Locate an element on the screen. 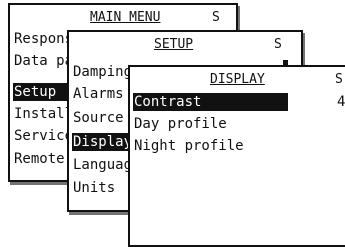  main-menu-title: MAIN MENU is located at coordinates (125, 17).